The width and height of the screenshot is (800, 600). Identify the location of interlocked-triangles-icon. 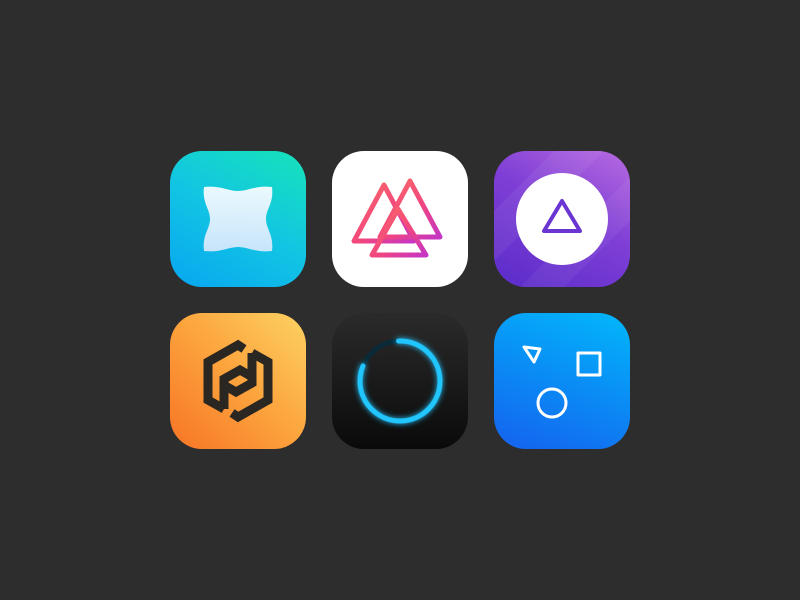
(397, 218).